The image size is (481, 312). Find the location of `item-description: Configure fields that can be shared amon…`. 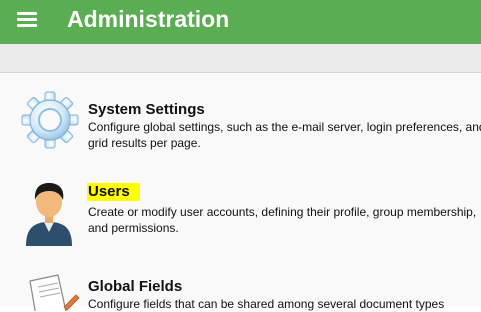

item-description: Configure fields that can be shared amon… is located at coordinates (266, 304).